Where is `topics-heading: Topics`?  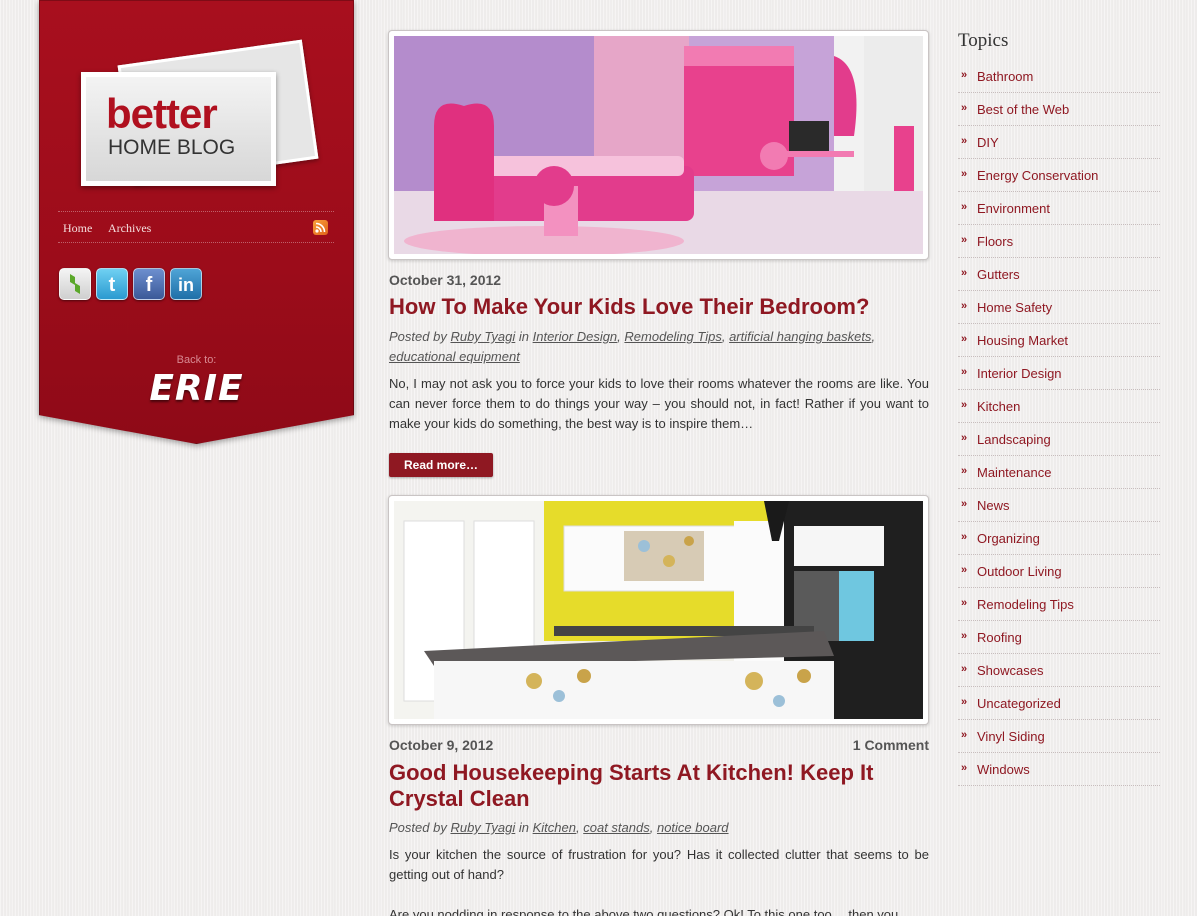 topics-heading: Topics is located at coordinates (983, 40).